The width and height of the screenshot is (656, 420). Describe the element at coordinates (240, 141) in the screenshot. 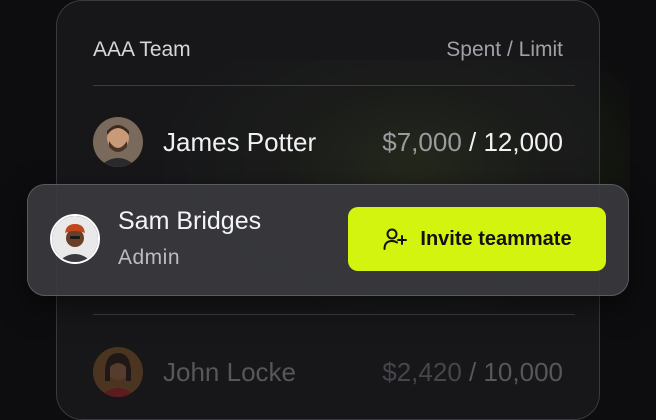

I see `member-name: James Potter` at that location.